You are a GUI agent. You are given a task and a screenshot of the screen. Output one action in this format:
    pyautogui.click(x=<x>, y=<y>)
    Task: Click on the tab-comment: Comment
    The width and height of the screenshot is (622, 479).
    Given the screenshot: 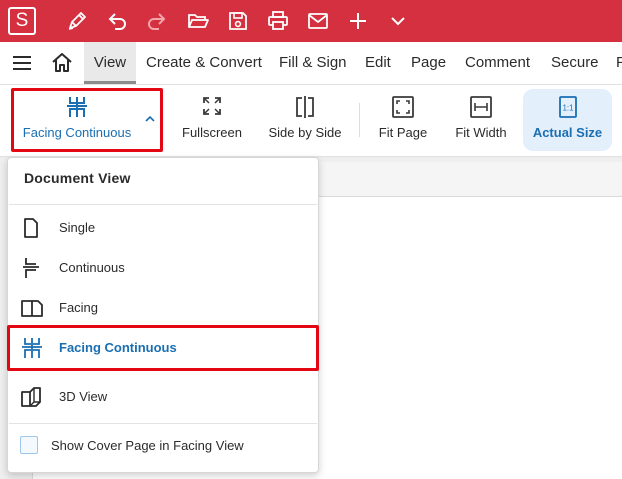 What is the action you would take?
    pyautogui.click(x=497, y=63)
    